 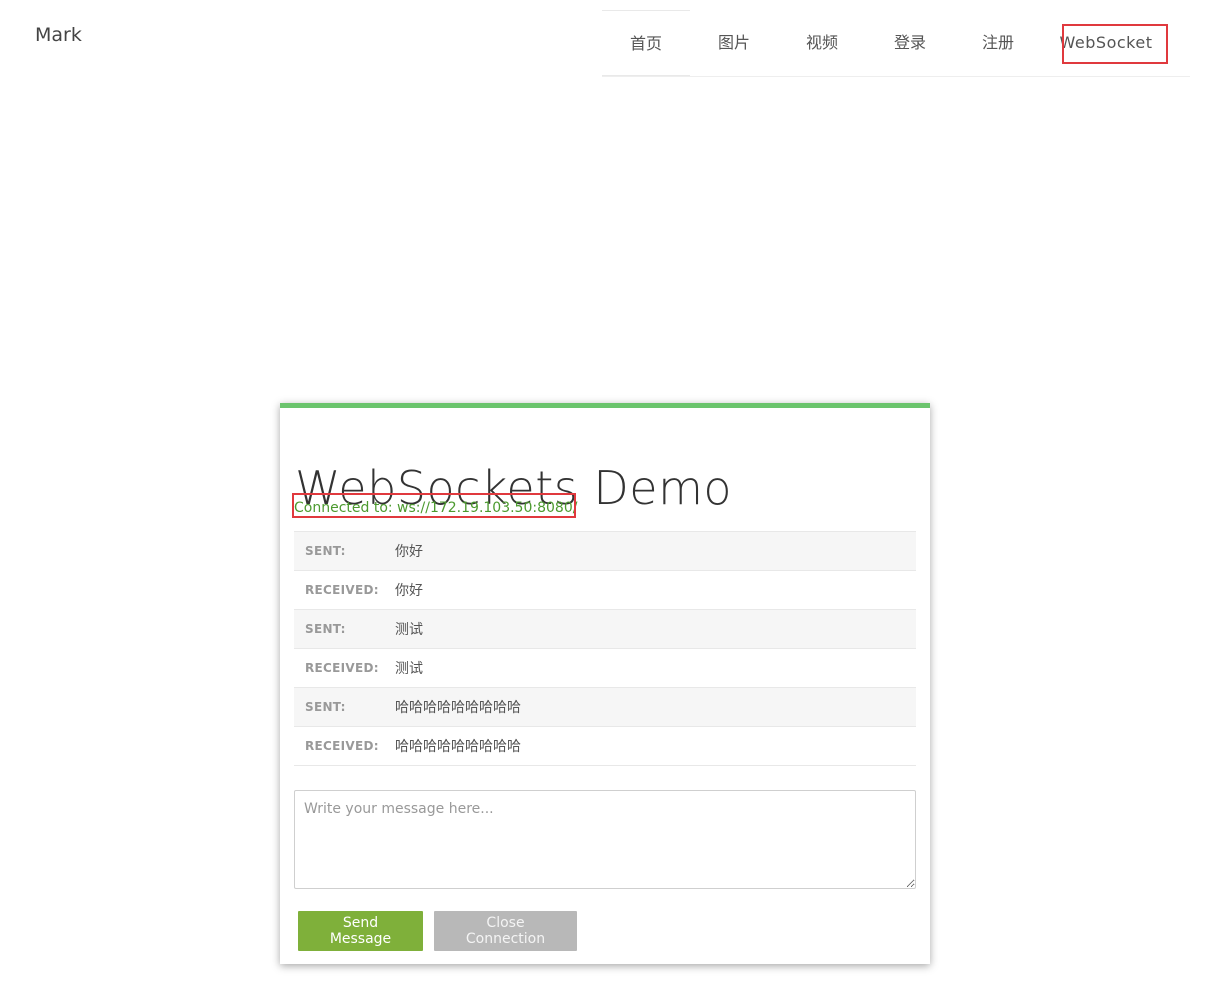 What do you see at coordinates (605, 707) in the screenshot?
I see `list-item: SENT: 哈哈哈哈哈哈哈哈哈` at bounding box center [605, 707].